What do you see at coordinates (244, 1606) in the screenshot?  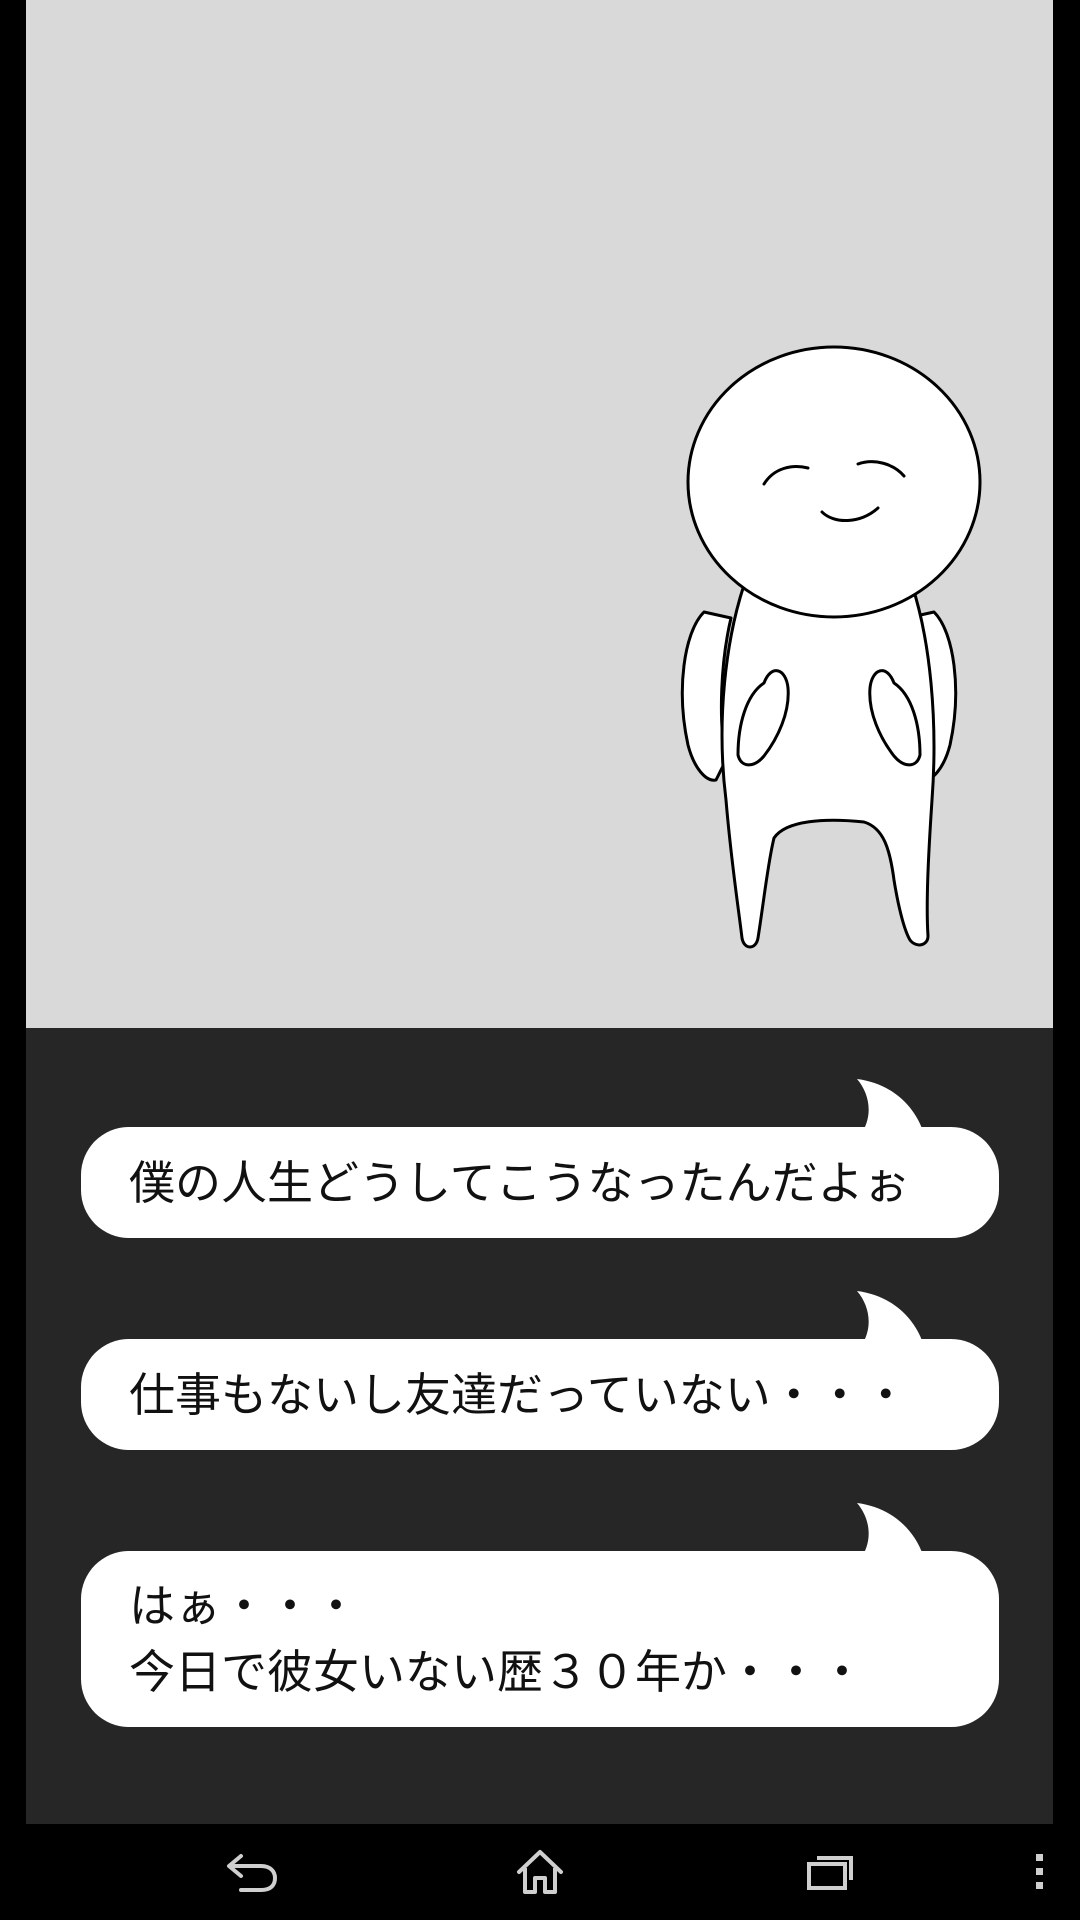 I see `dialog-line: はぁ・・・` at bounding box center [244, 1606].